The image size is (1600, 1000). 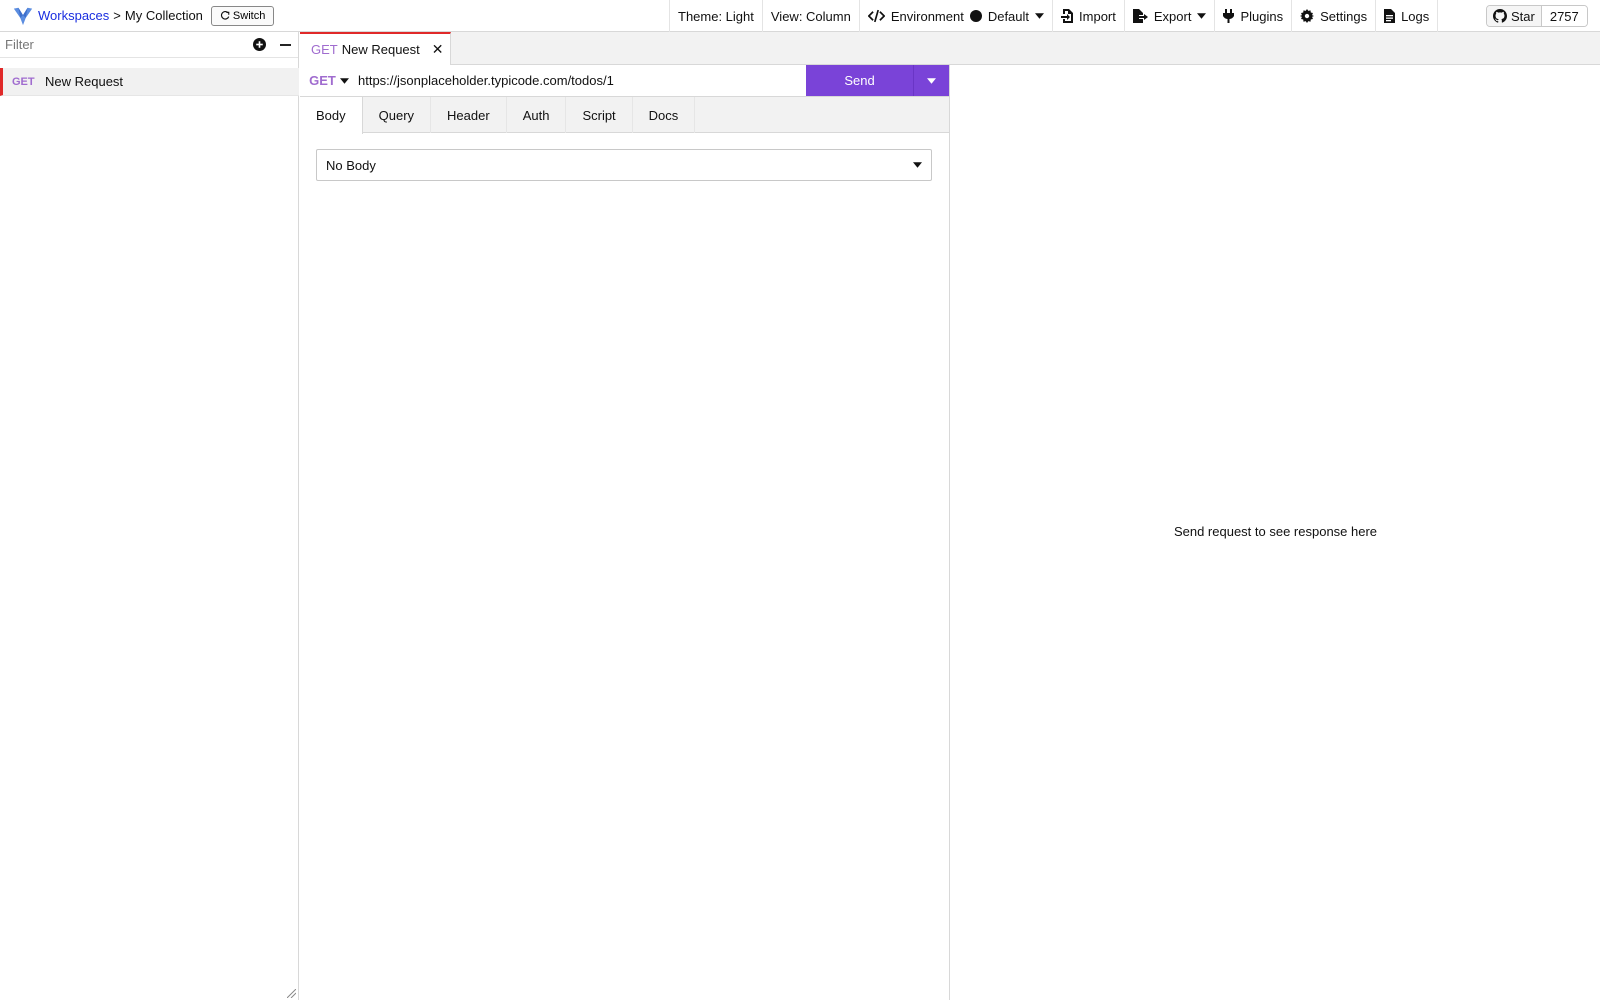 I want to click on import-button: Import, so click(x=1088, y=16).